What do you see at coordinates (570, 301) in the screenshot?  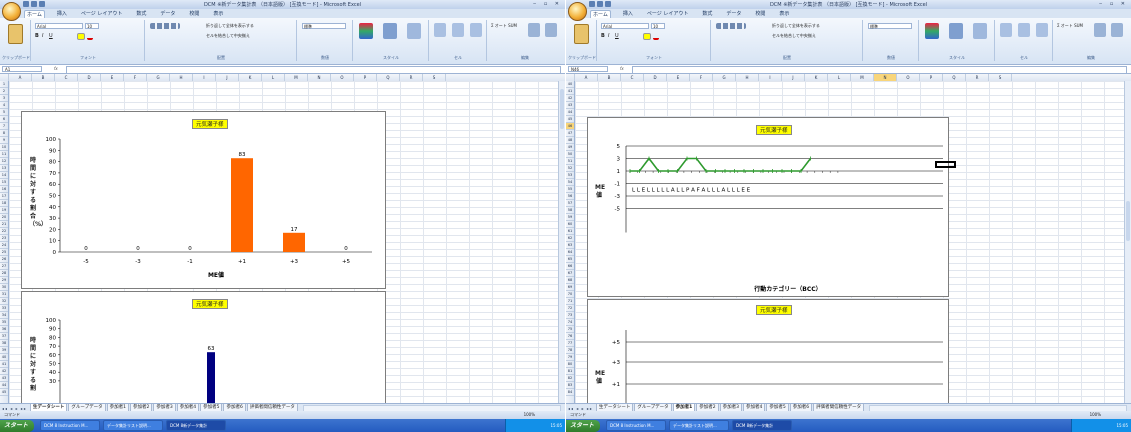 I see `row-header: 71` at bounding box center [570, 301].